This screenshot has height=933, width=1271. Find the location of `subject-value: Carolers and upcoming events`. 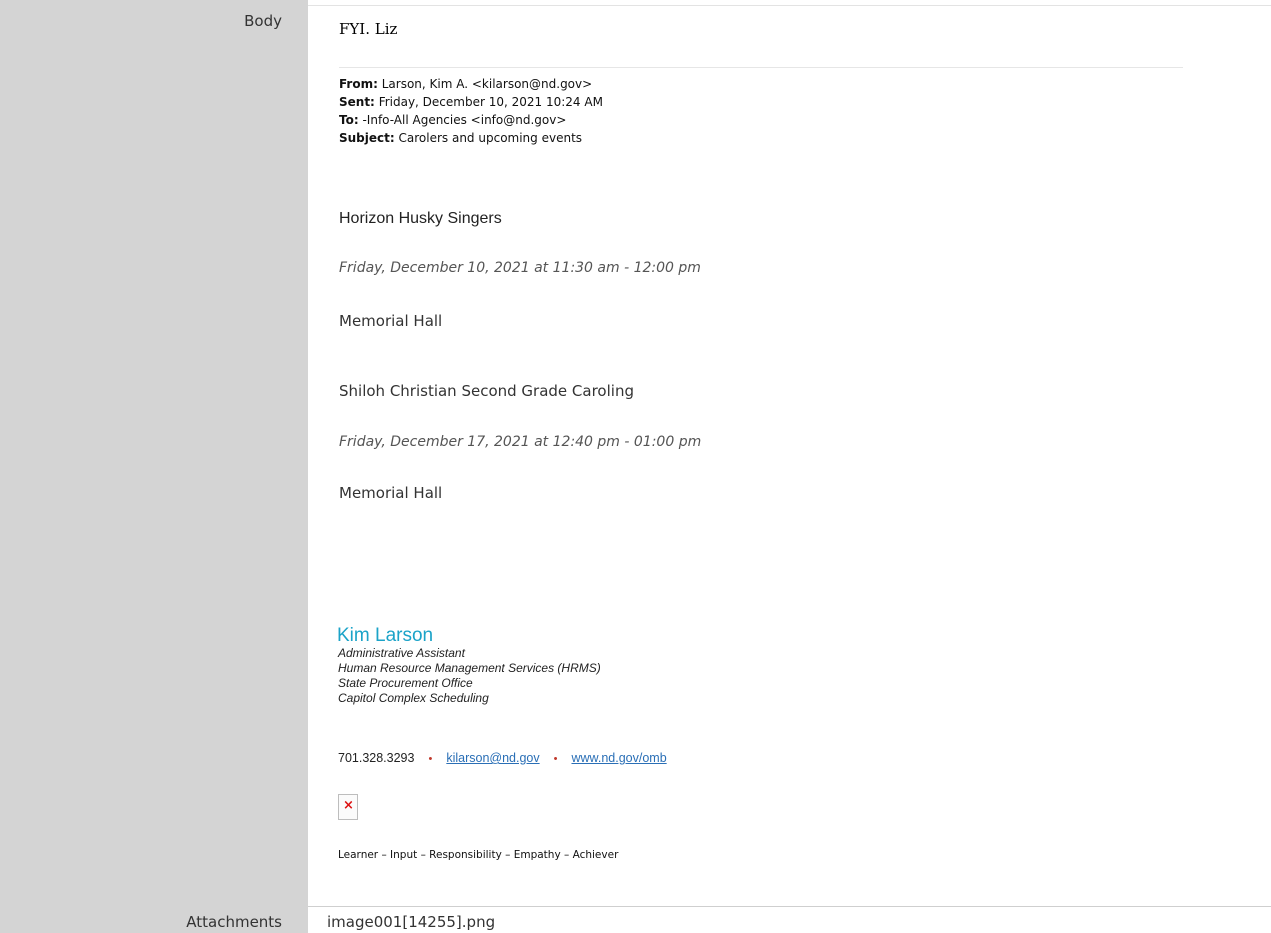

subject-value: Carolers and upcoming events is located at coordinates (490, 138).